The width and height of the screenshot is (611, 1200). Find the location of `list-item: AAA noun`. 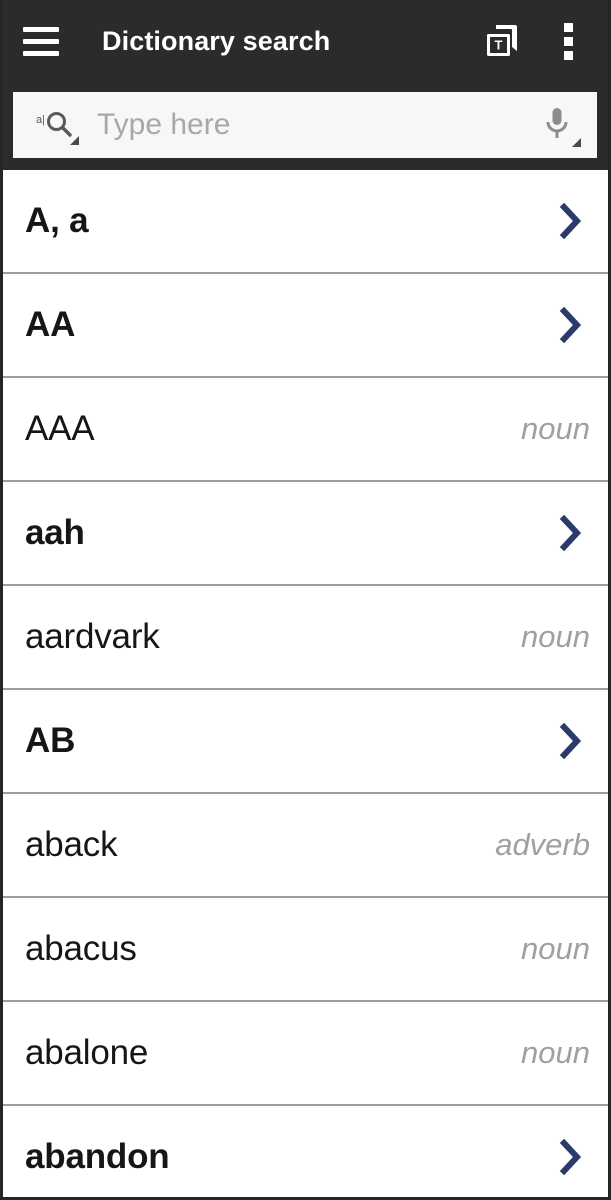

list-item: AAA noun is located at coordinates (305, 430).